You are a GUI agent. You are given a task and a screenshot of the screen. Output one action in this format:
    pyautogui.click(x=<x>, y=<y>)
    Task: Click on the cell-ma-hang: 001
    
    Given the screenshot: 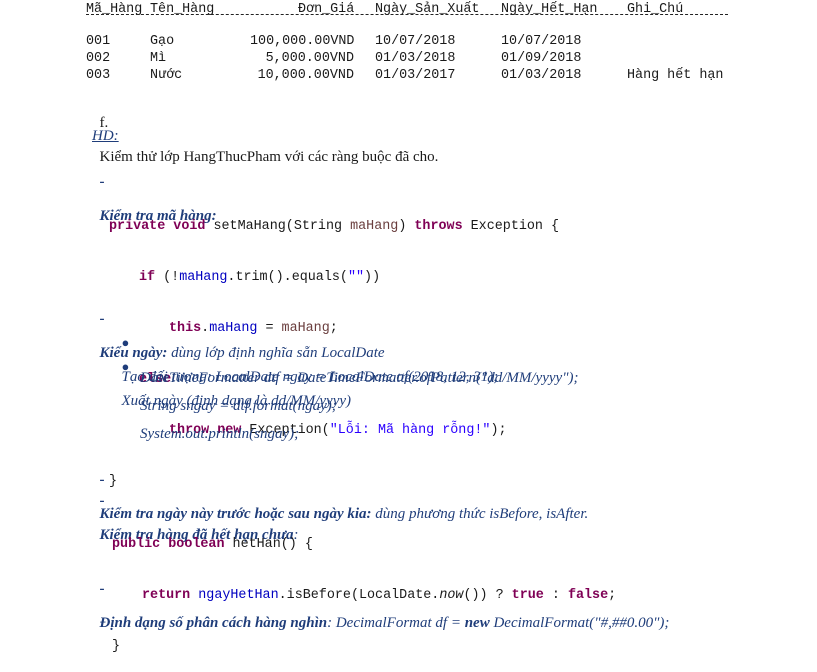 What is the action you would take?
    pyautogui.click(x=98, y=41)
    